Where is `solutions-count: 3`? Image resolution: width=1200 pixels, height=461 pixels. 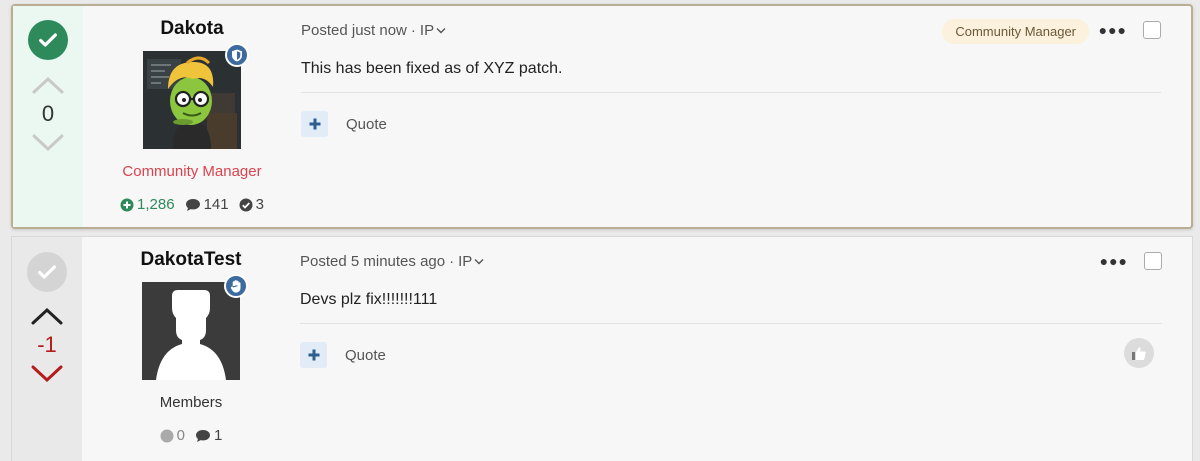 solutions-count: 3 is located at coordinates (259, 204).